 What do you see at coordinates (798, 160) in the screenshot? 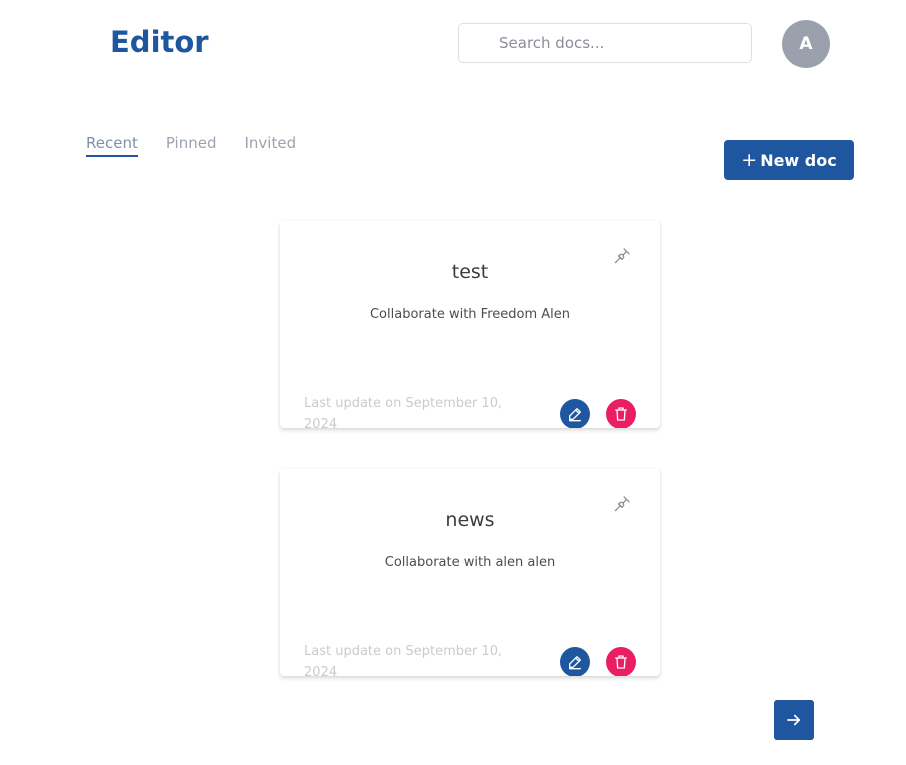
I see `new-doc-label: New doc` at bounding box center [798, 160].